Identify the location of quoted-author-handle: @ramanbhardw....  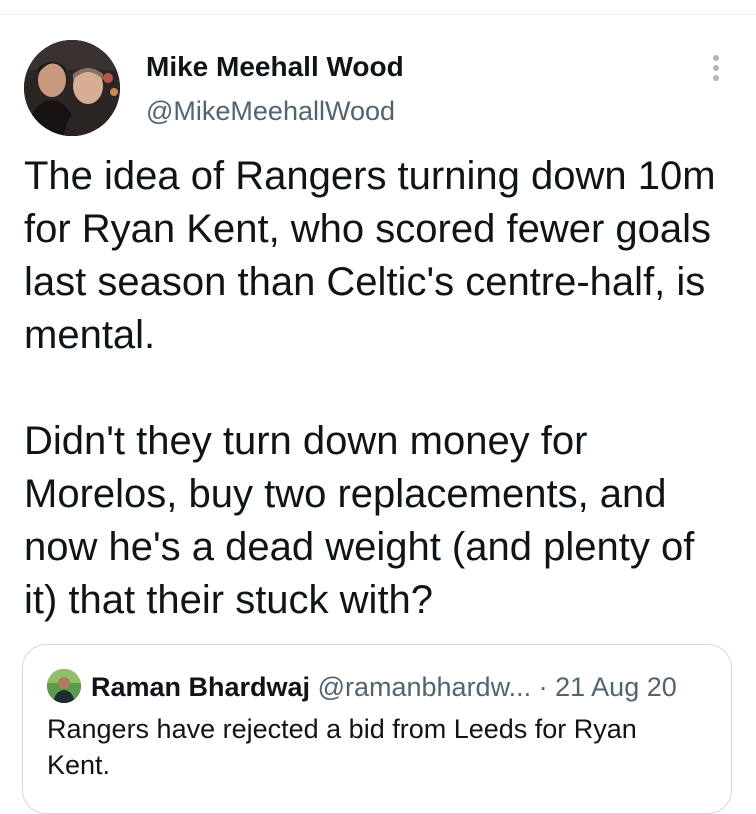
(424, 687).